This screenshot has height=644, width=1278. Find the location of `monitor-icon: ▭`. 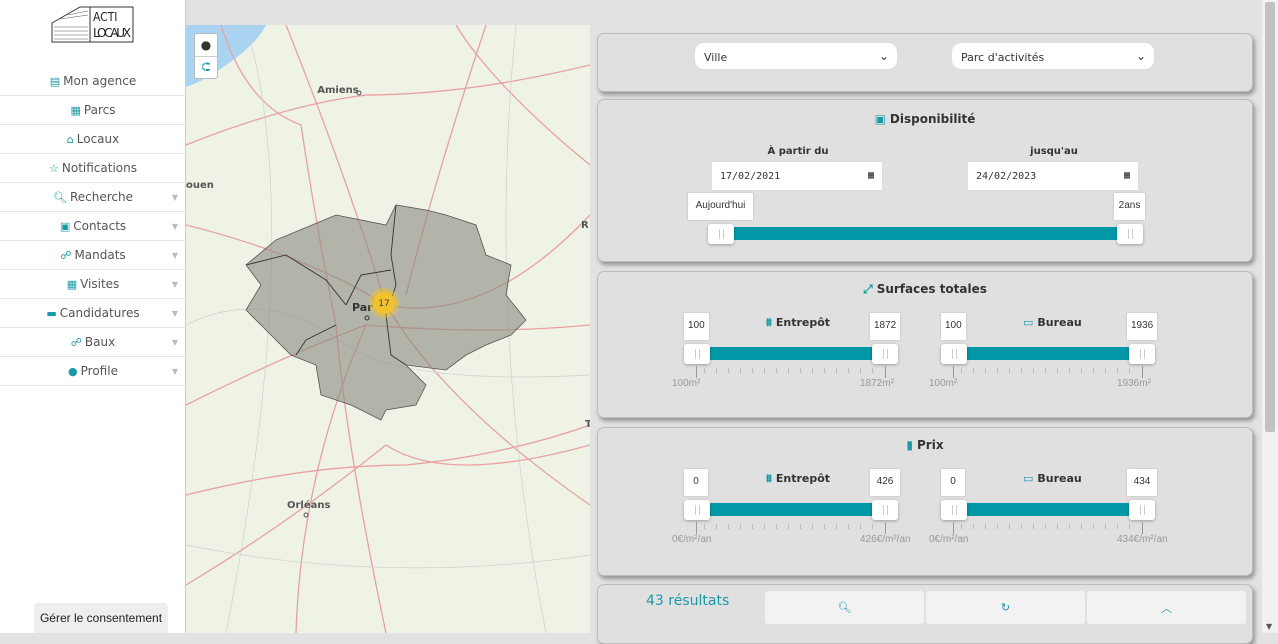

monitor-icon: ▭ is located at coordinates (1028, 478).